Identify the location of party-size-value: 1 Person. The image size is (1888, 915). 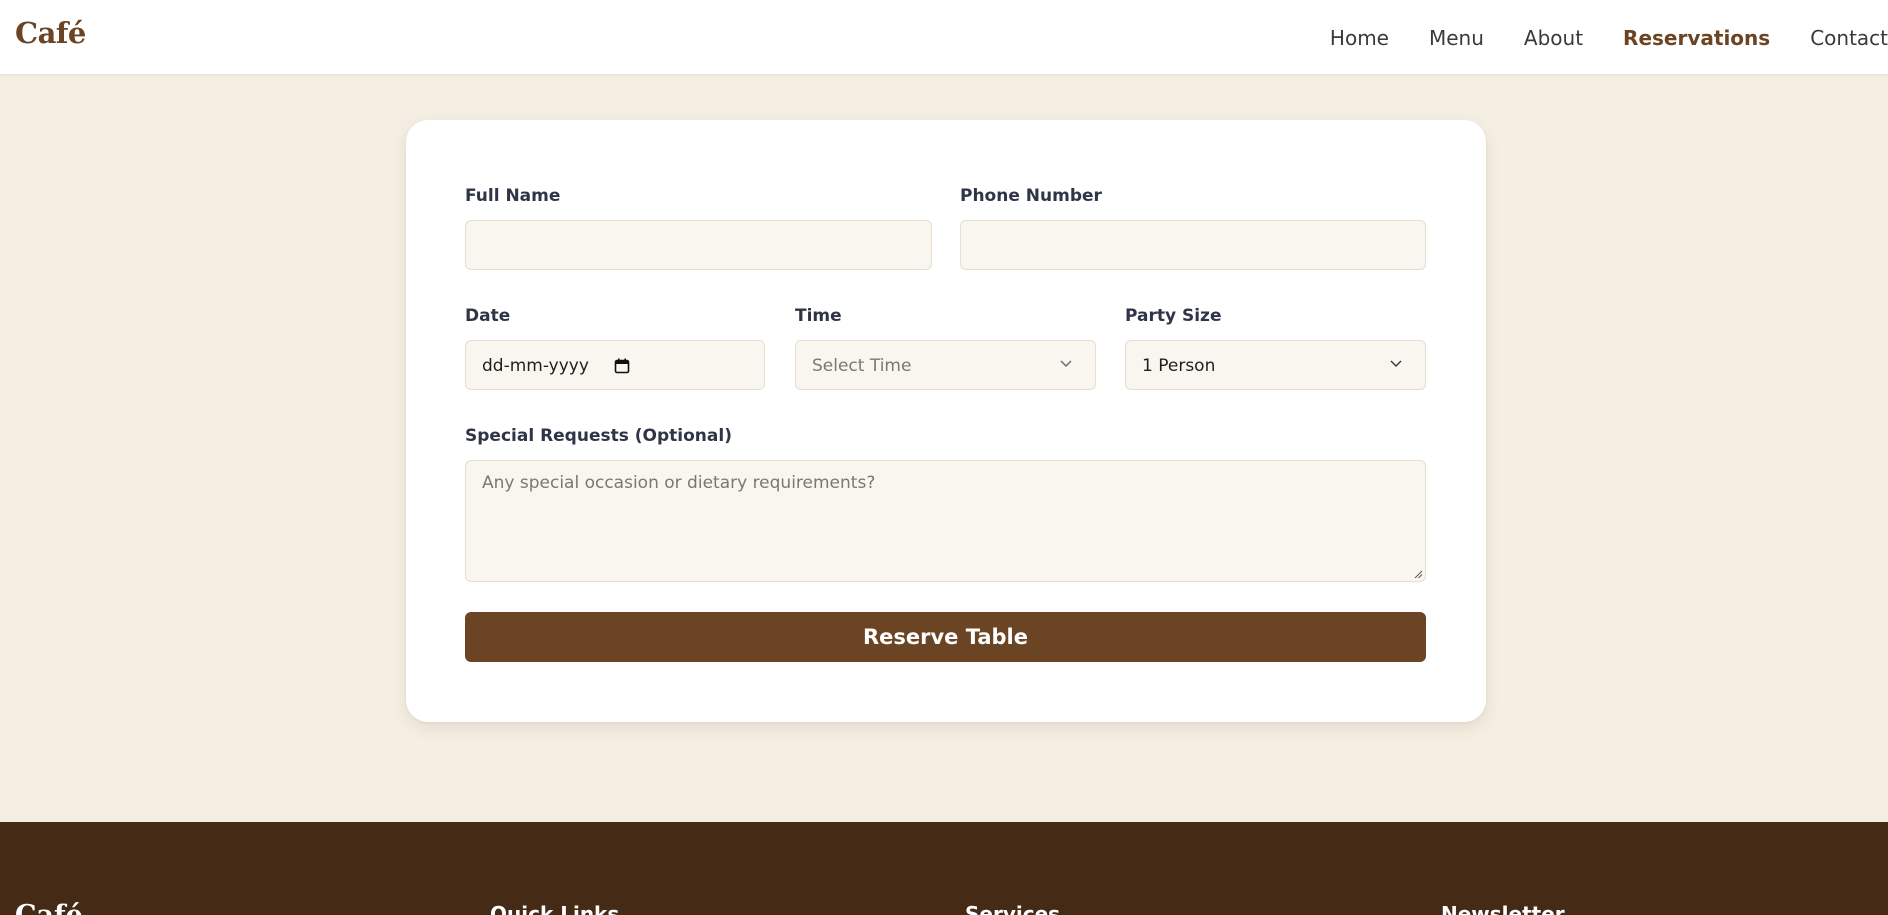
(1179, 366).